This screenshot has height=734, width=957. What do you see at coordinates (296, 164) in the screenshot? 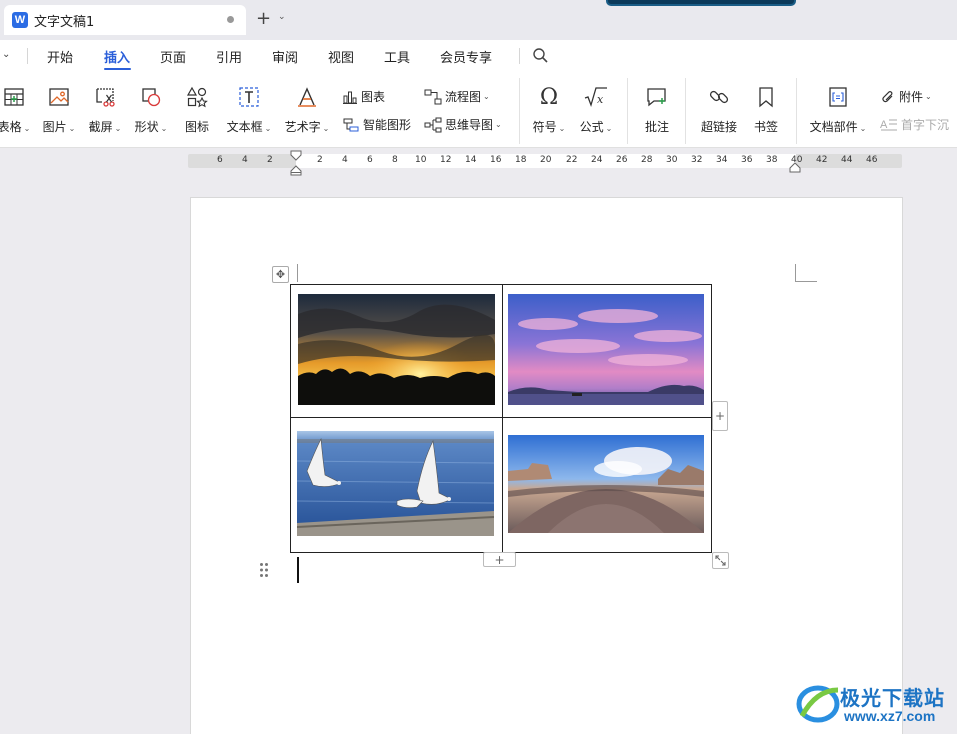
I see `first-line-indent-marker` at bounding box center [296, 164].